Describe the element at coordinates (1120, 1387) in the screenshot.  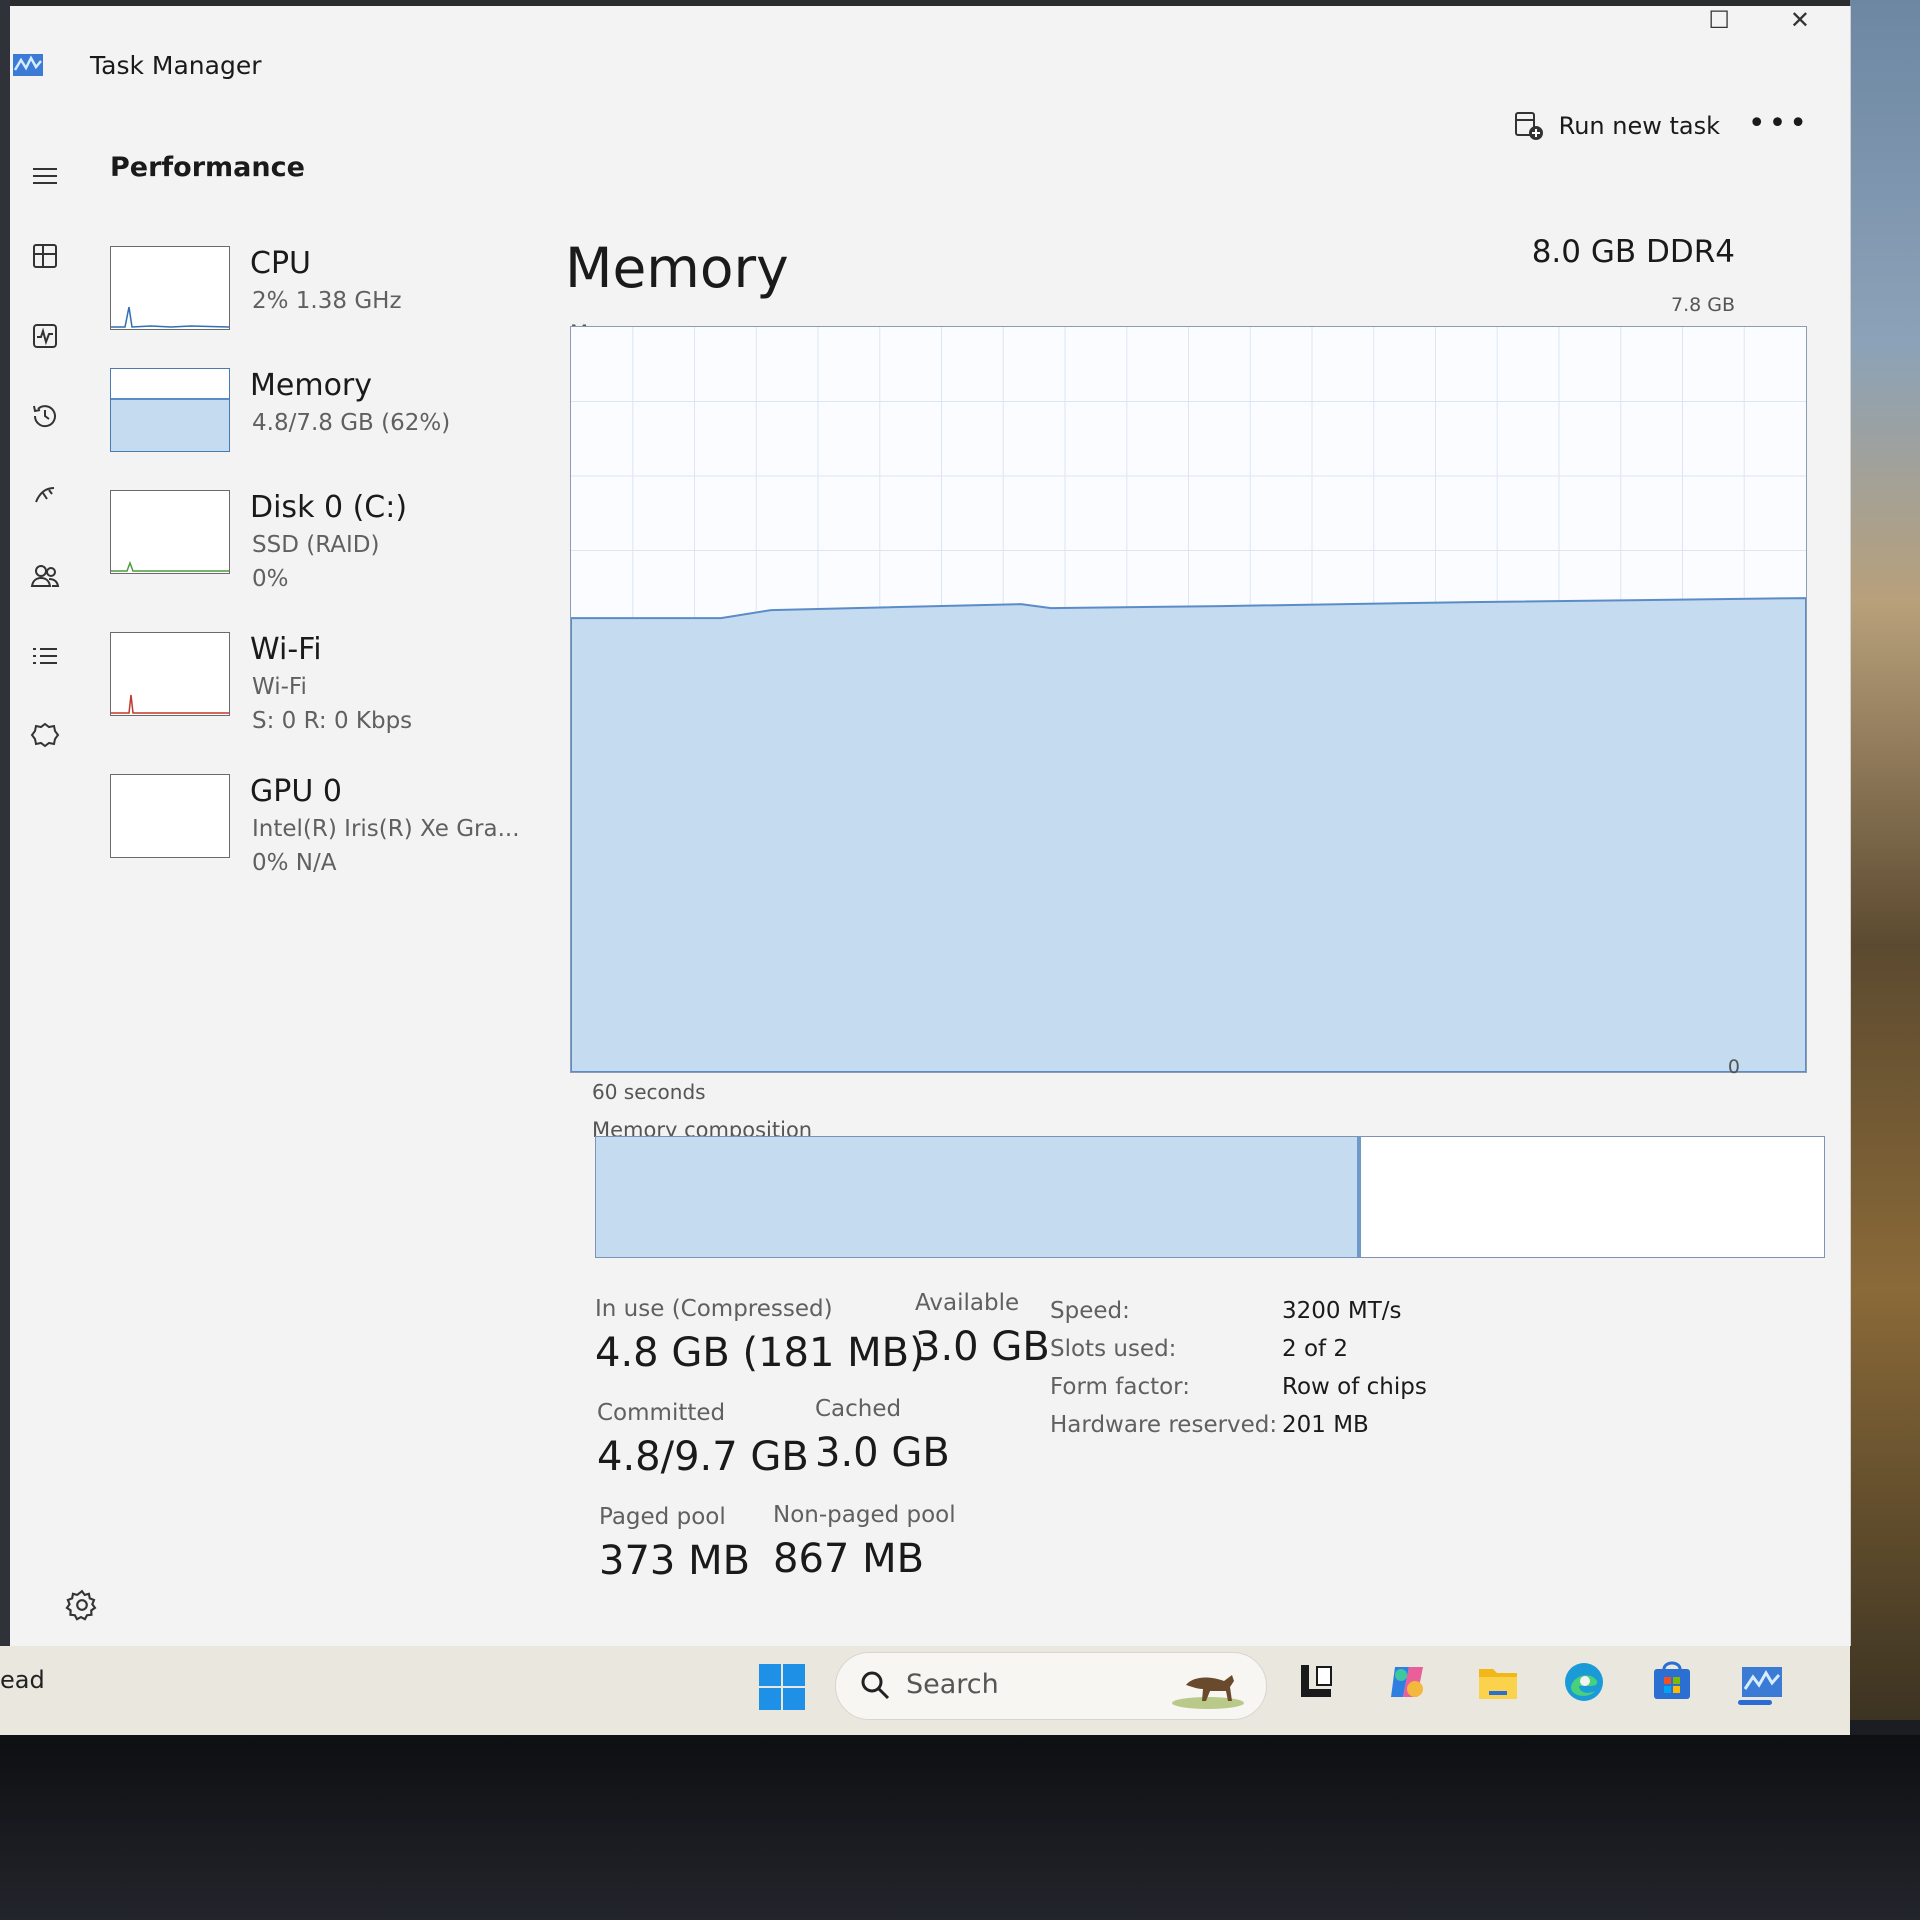
I see `spec-label: Form factor:` at that location.